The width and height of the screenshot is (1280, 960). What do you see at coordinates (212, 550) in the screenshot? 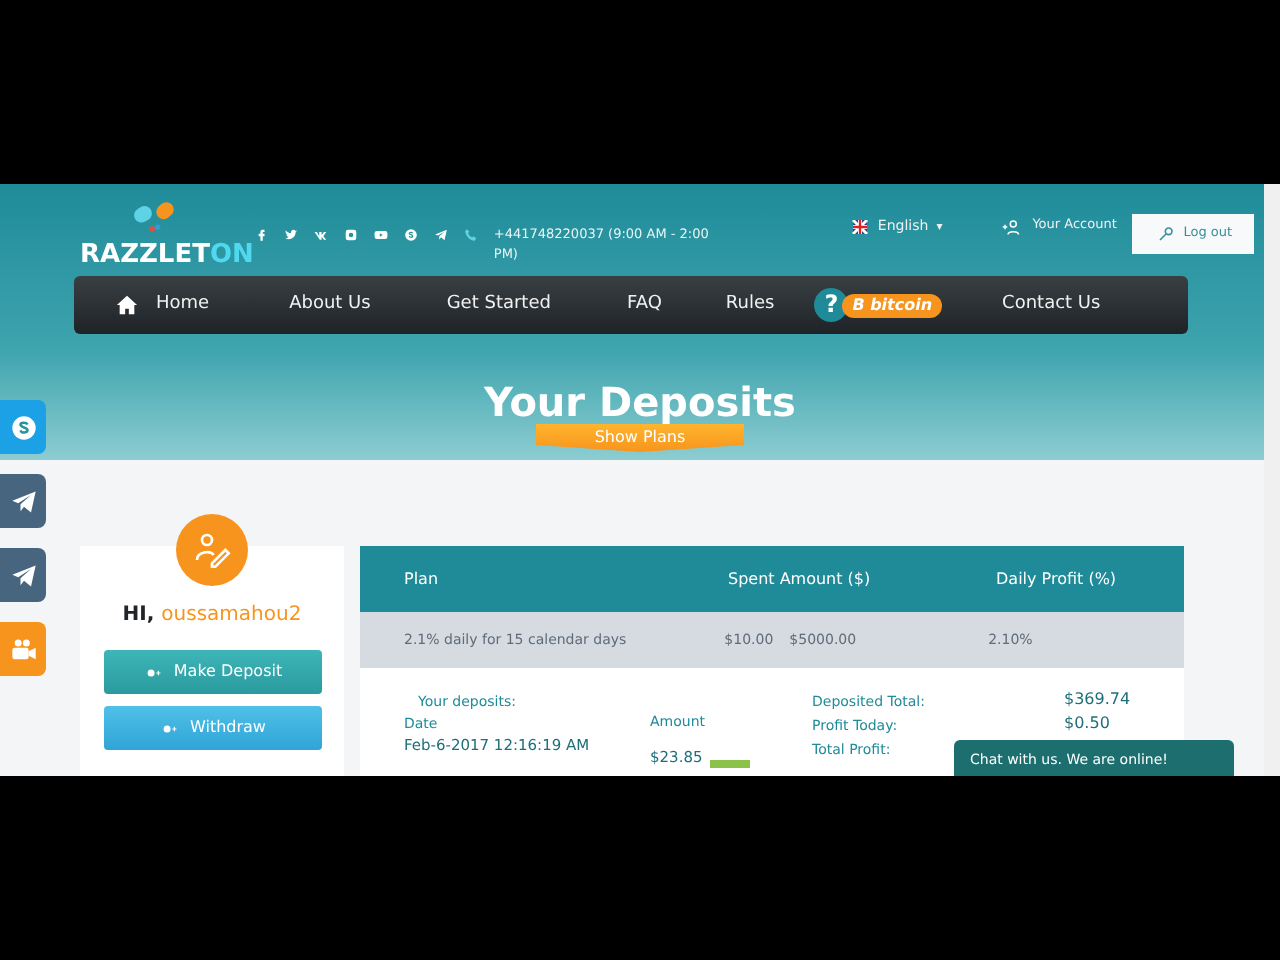
I see `user-pencil-icon` at bounding box center [212, 550].